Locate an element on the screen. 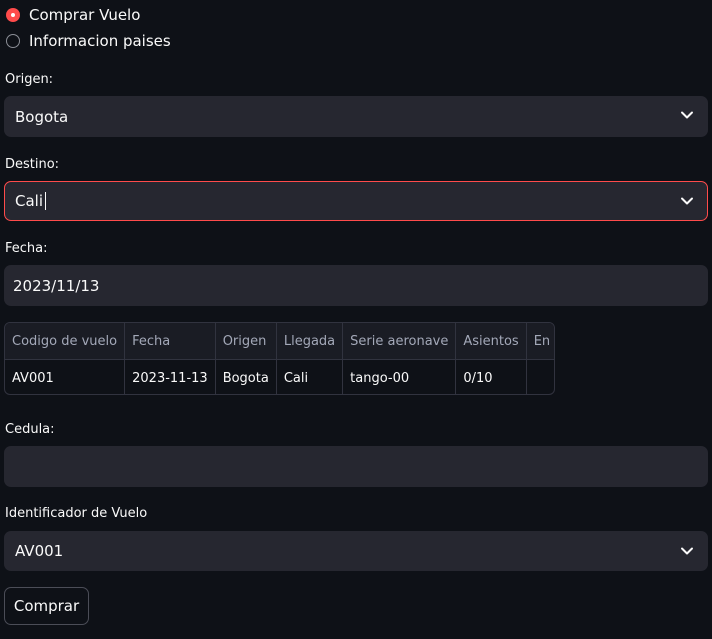 Image resolution: width=712 pixels, height=639 pixels. cell-en-el-aire is located at coordinates (540, 377).